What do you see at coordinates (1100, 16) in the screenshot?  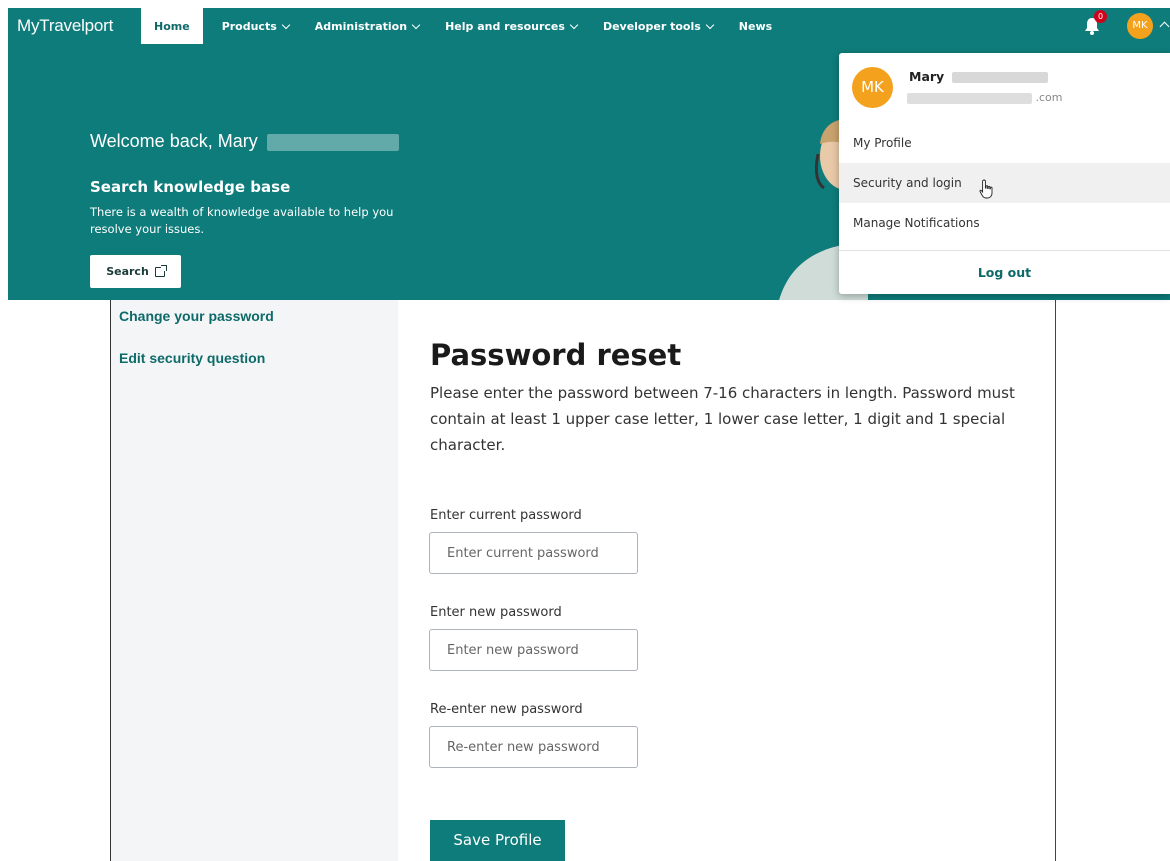 I see `notification-count-badge: 0` at bounding box center [1100, 16].